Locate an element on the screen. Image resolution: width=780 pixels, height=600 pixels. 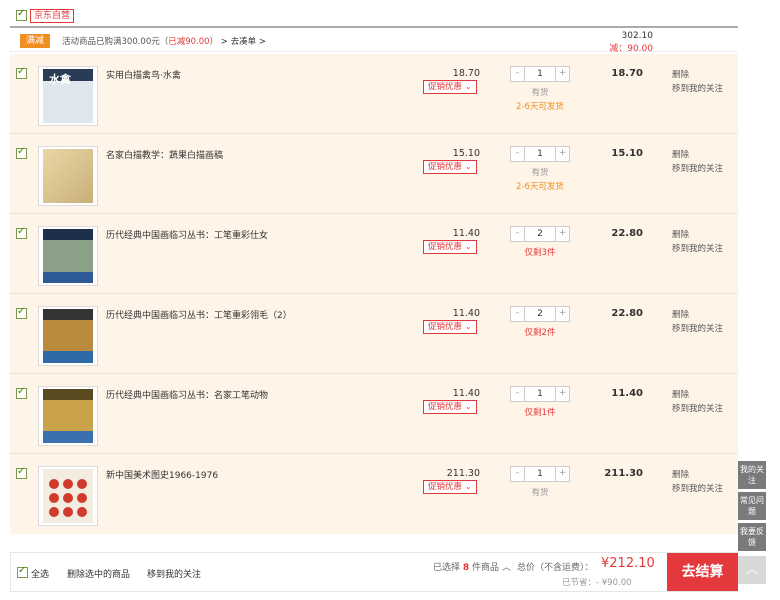
product-title: 新中国美术图史1966-1976 is located at coordinates (162, 474).